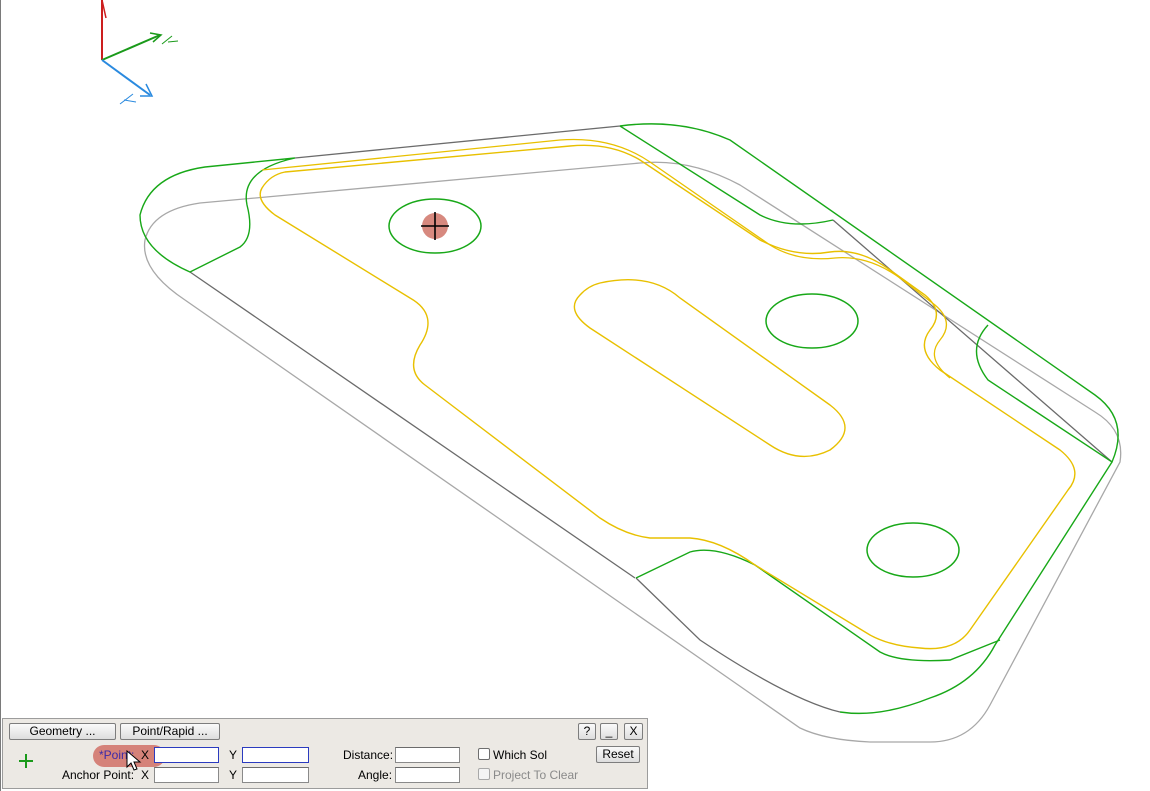  Describe the element at coordinates (536, 775) in the screenshot. I see `project-to-clear-label: Project To Clear` at that location.